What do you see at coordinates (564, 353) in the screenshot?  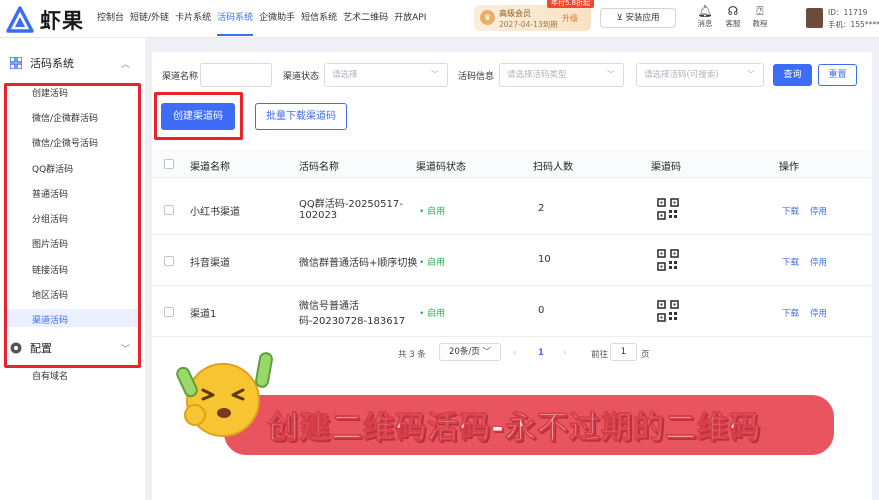 I see `next-page-icon: ›` at bounding box center [564, 353].